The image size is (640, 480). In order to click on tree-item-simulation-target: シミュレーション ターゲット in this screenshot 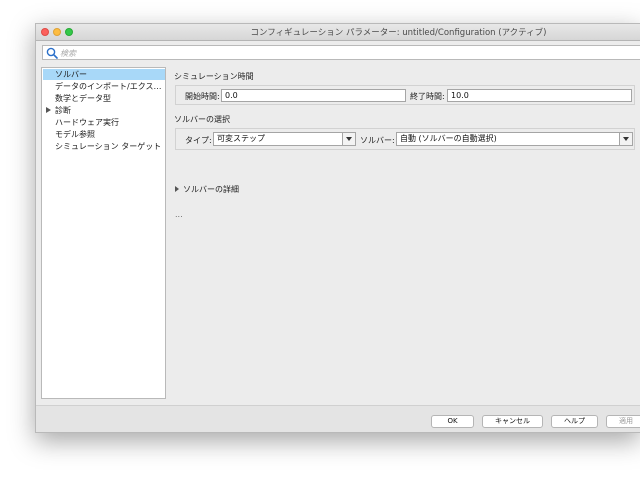, I will do `click(104, 146)`.